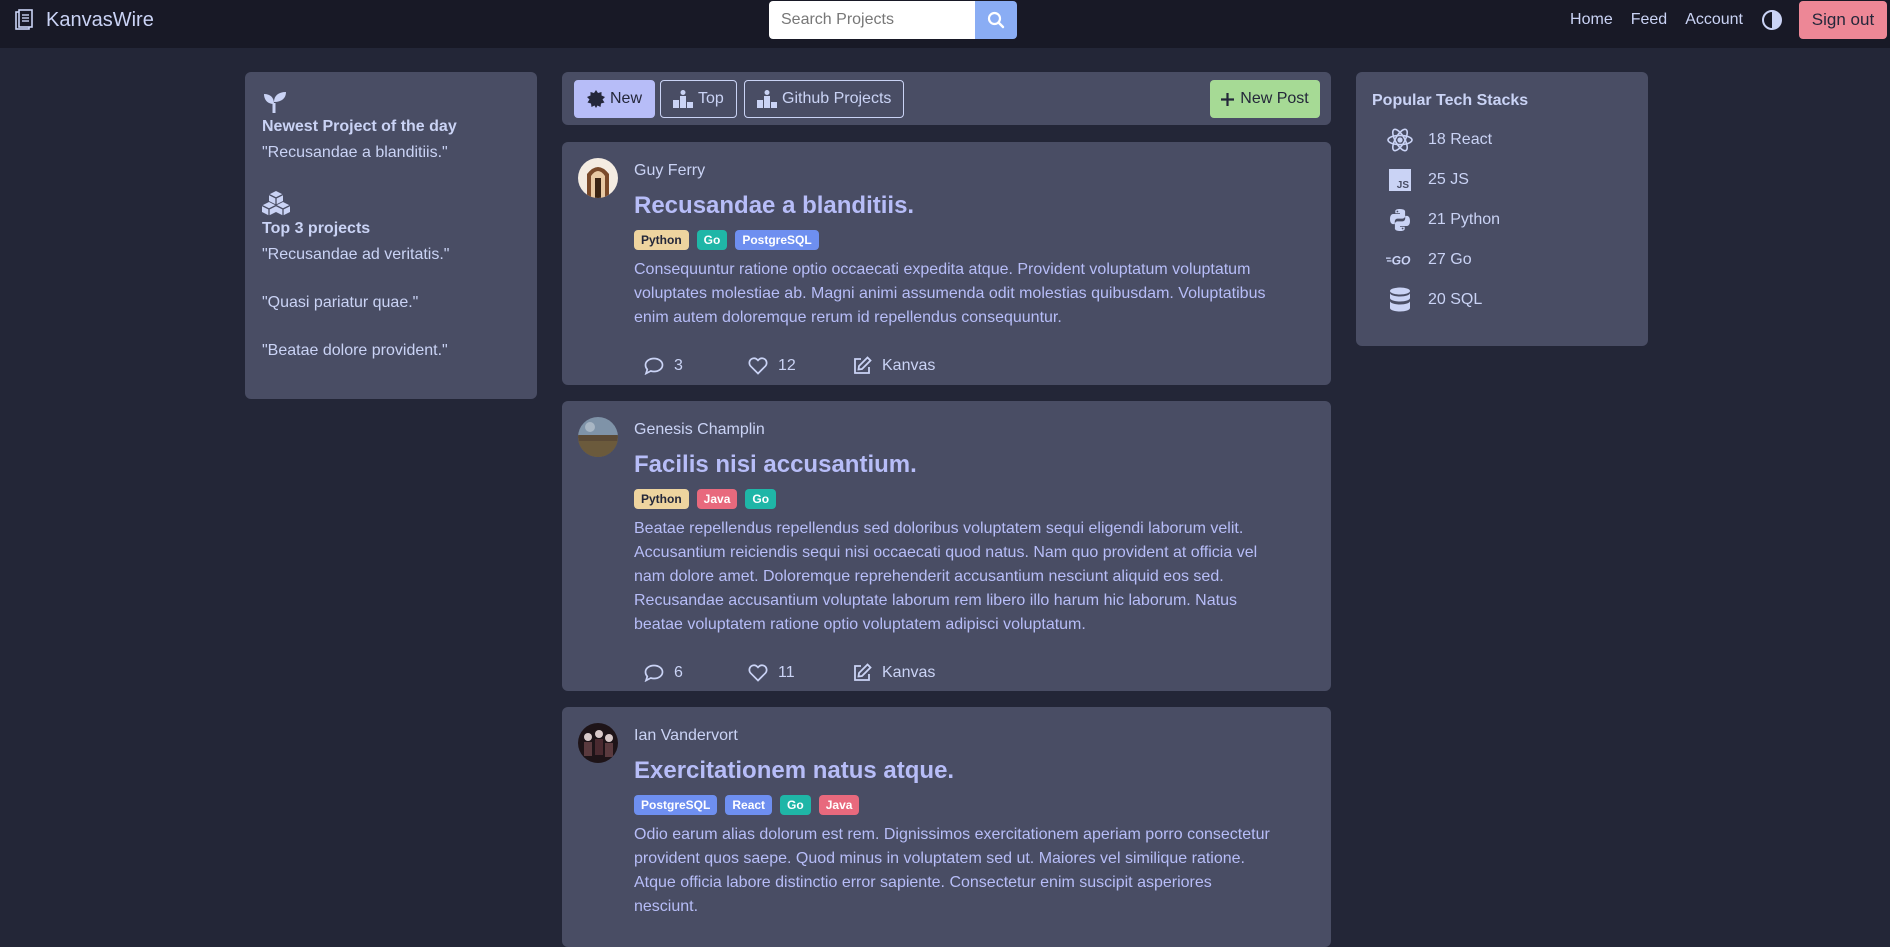 The width and height of the screenshot is (1890, 947). I want to click on filter-github-label: Github Projects, so click(837, 98).